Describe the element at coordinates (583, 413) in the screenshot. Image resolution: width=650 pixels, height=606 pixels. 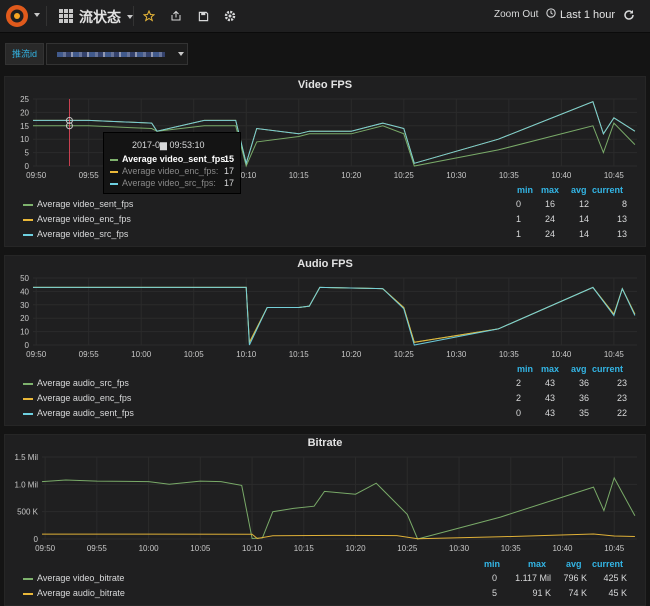
I see `legend-avg: 35` at that location.